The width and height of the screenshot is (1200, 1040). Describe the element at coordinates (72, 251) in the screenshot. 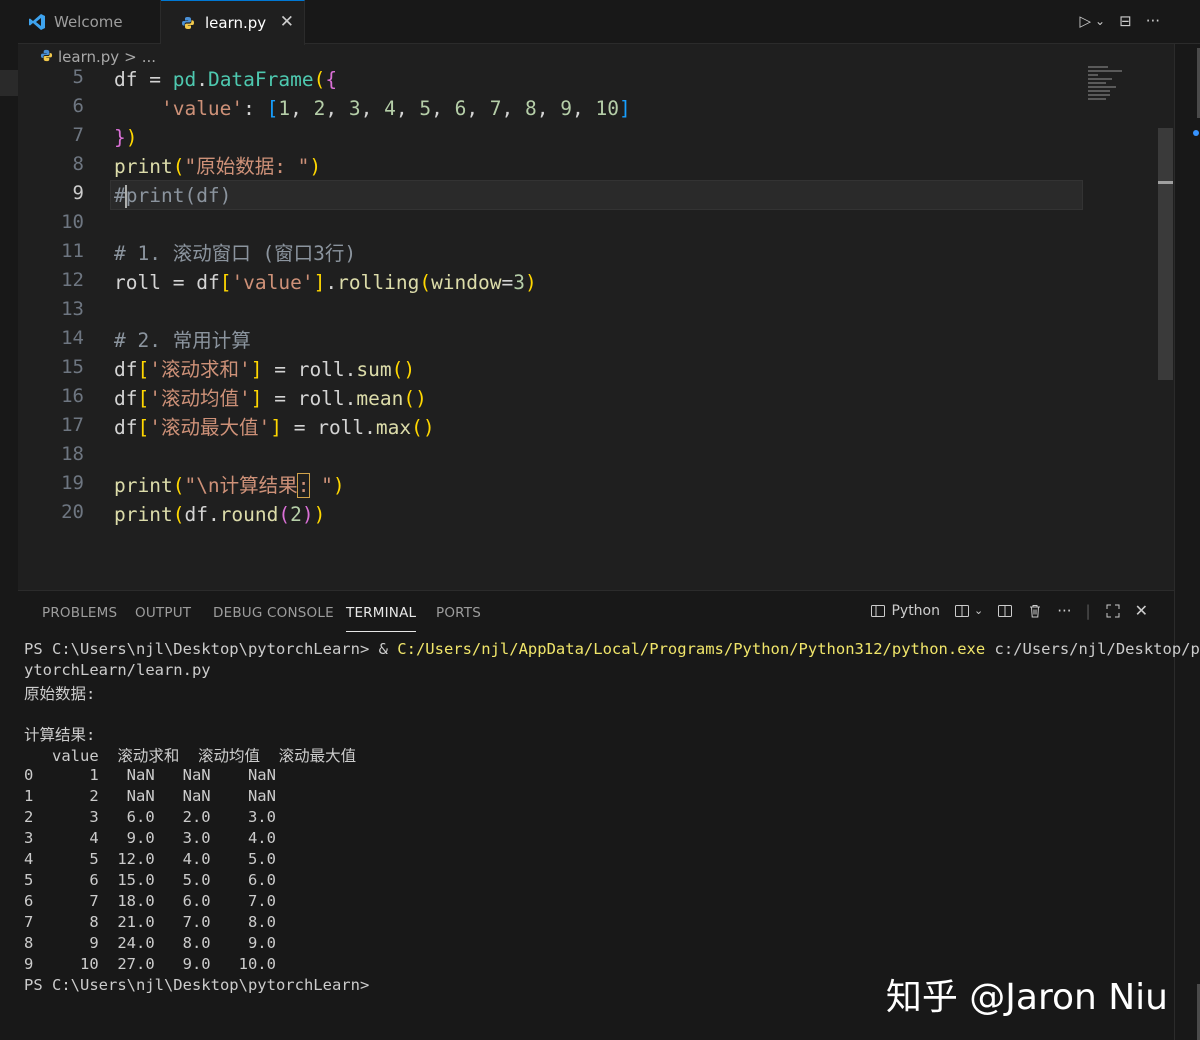

I see `line-number: 11` at that location.